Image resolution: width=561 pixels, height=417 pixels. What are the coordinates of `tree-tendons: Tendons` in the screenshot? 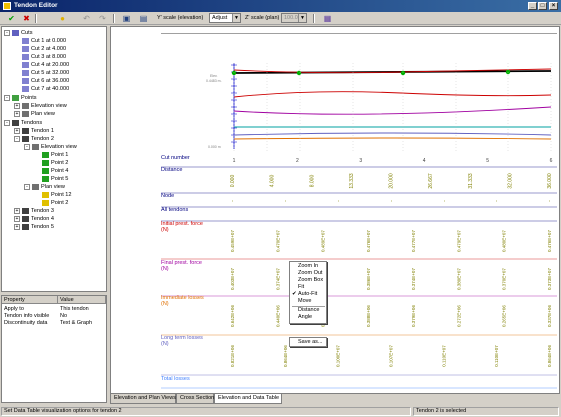 It's located at (27, 123).